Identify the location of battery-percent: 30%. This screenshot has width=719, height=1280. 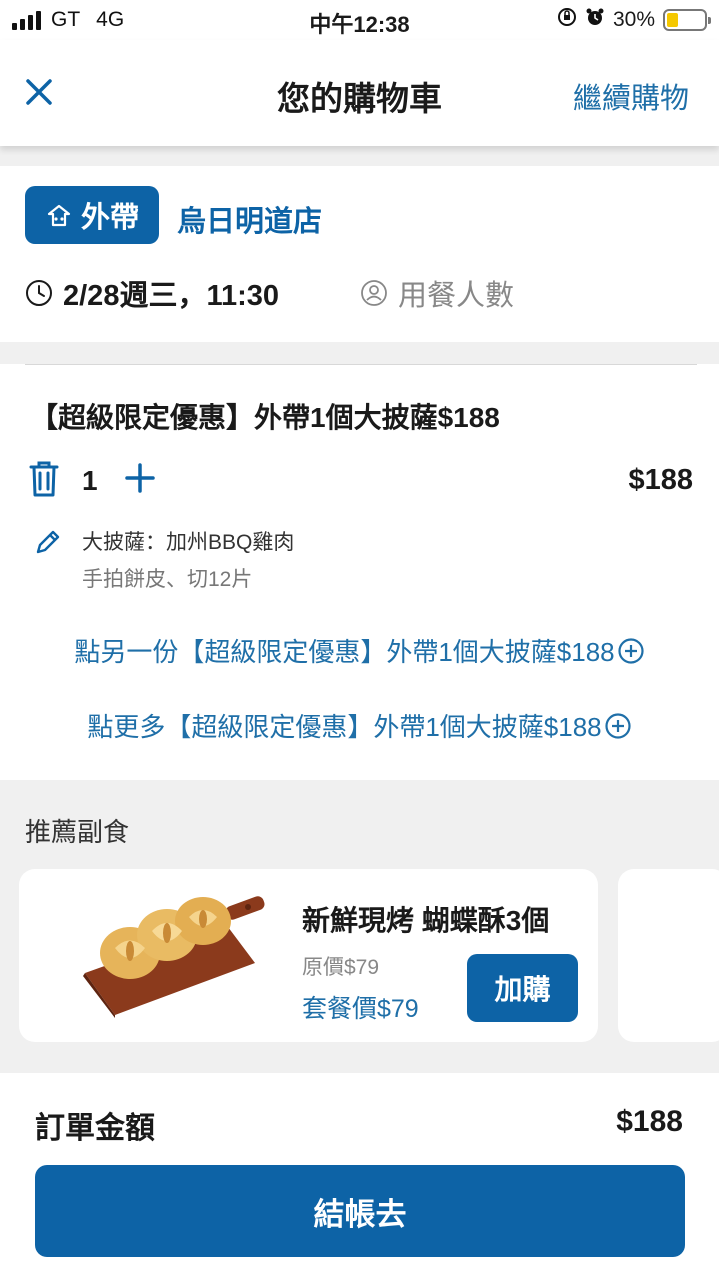
(633, 19).